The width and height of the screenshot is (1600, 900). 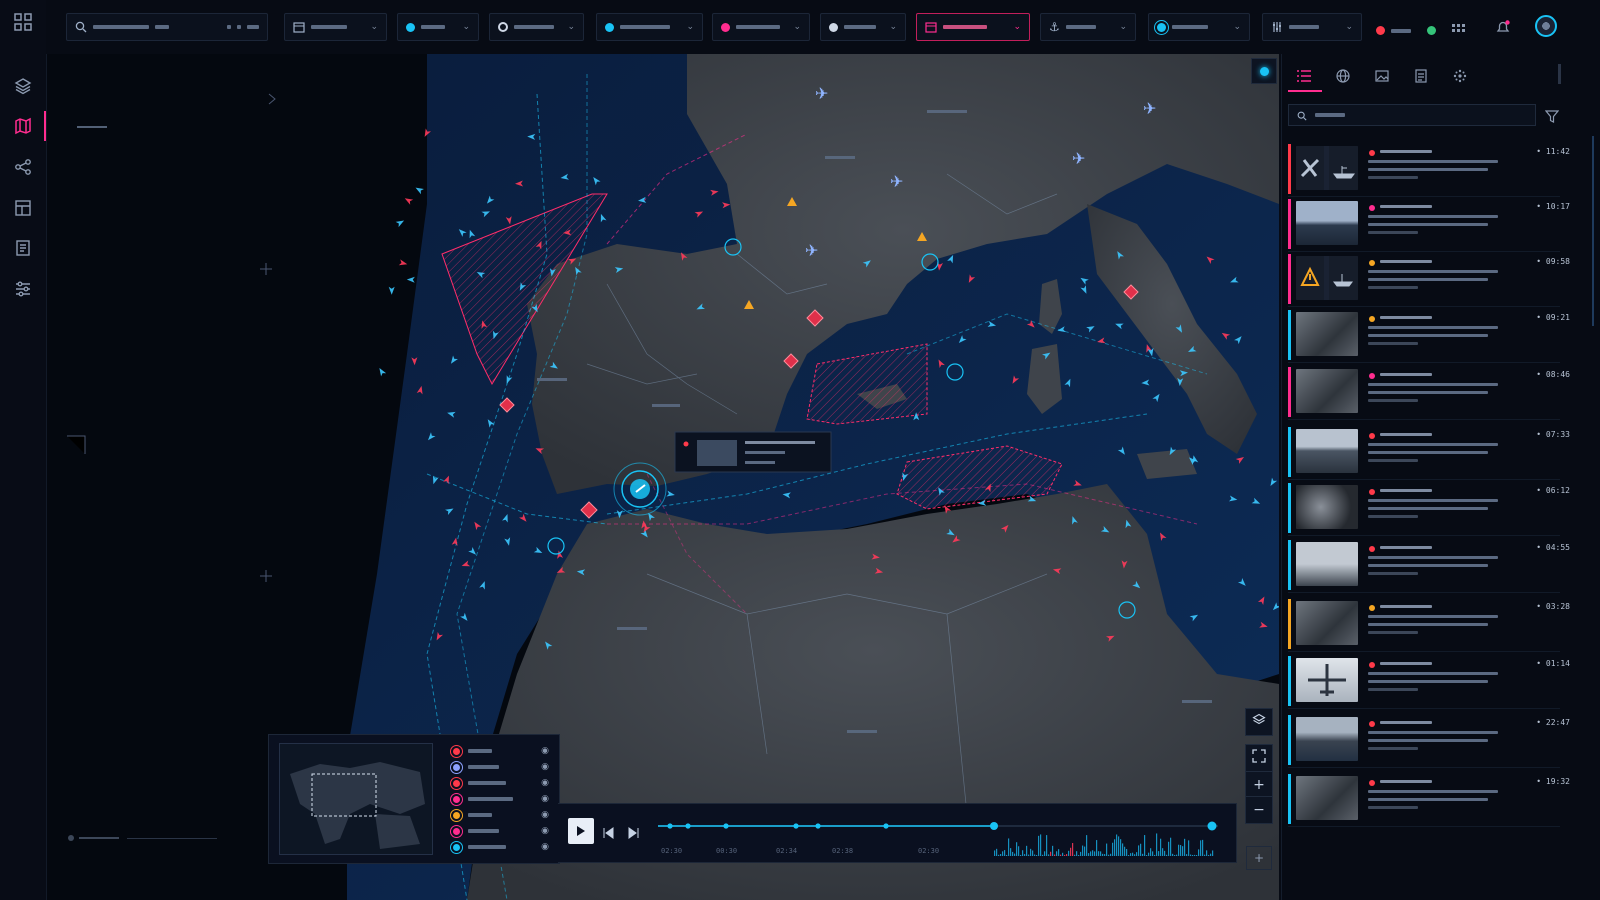 I want to click on feed-item: • 01:14, so click(x=1429, y=681).